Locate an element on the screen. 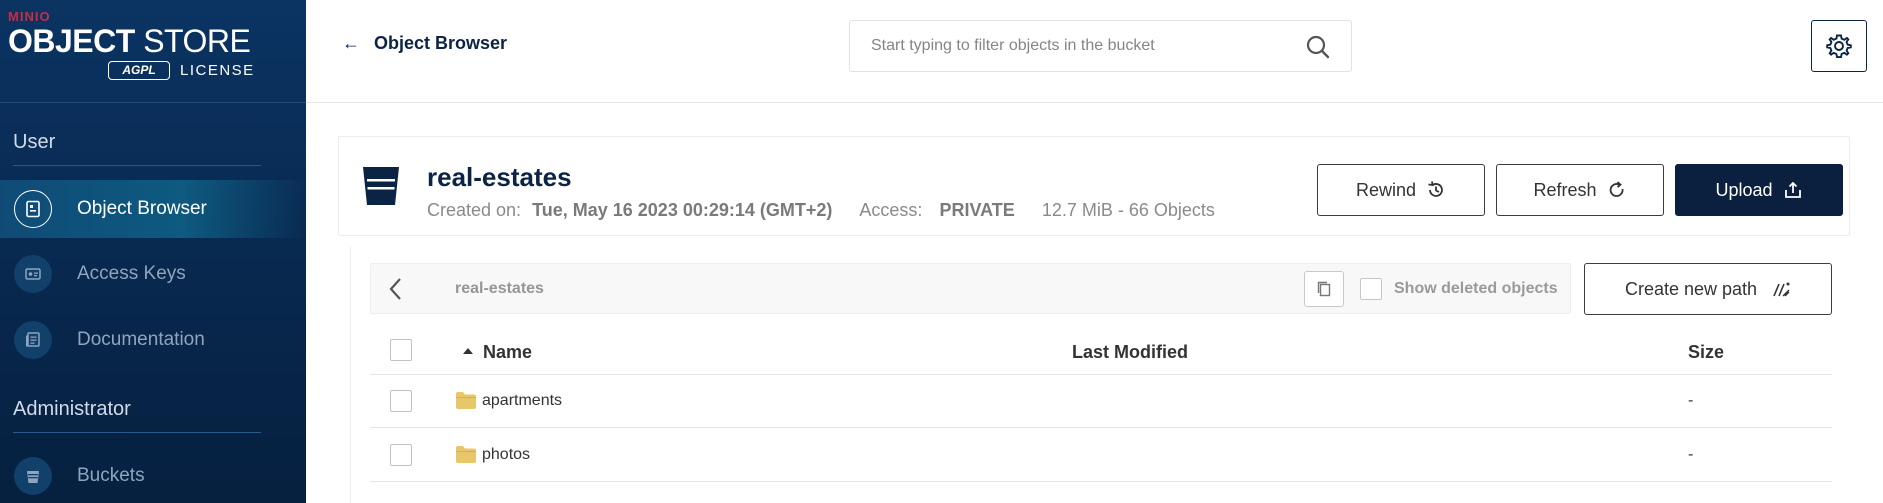 This screenshot has width=1883, height=503. sidebar-item-documentation: Documentation is located at coordinates (153, 340).